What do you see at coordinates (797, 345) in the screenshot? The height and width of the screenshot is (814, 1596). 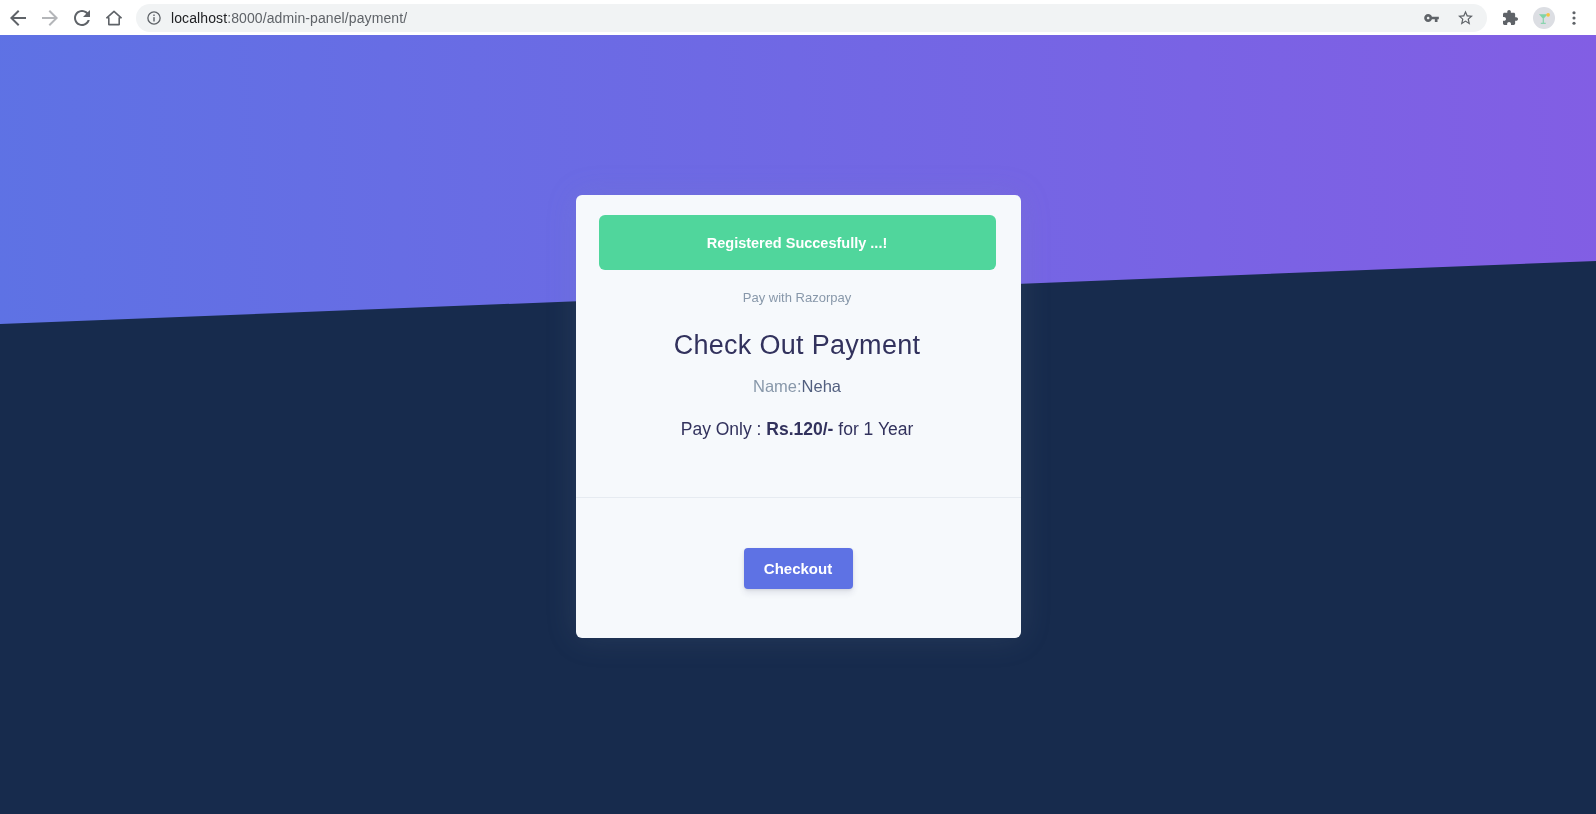 I see `card-title: Check Out Payment` at bounding box center [797, 345].